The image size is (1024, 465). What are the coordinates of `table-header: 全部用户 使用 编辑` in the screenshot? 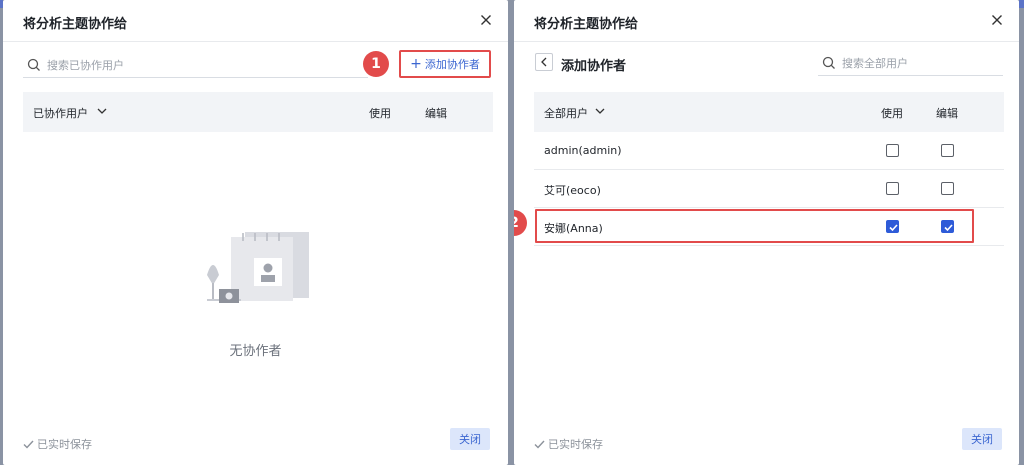 It's located at (769, 112).